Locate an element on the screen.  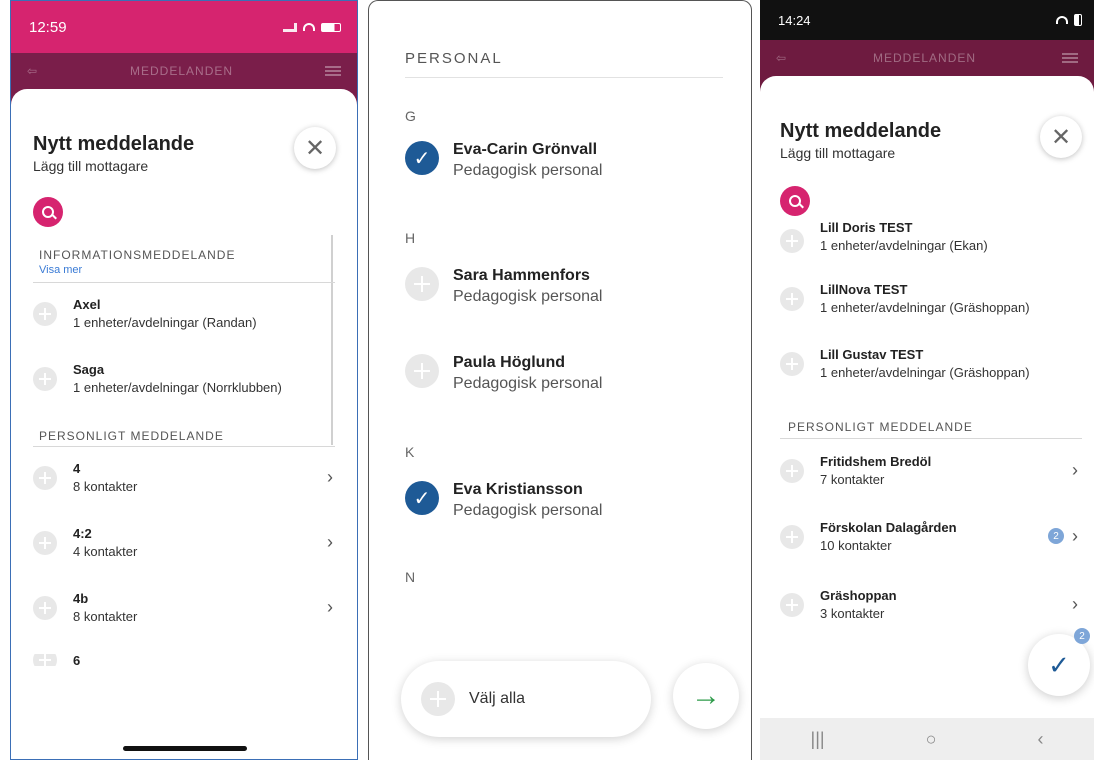
status-icons is located at coordinates (312, 27).